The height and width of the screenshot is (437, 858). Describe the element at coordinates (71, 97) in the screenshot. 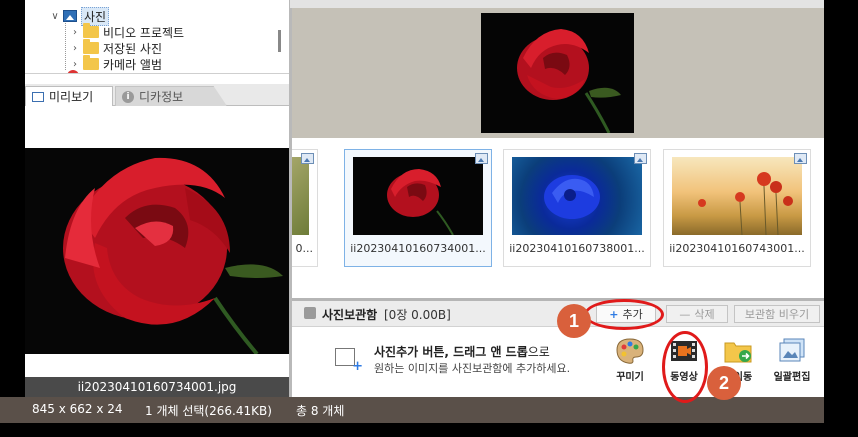

I see `tab-label: 미리보기` at that location.